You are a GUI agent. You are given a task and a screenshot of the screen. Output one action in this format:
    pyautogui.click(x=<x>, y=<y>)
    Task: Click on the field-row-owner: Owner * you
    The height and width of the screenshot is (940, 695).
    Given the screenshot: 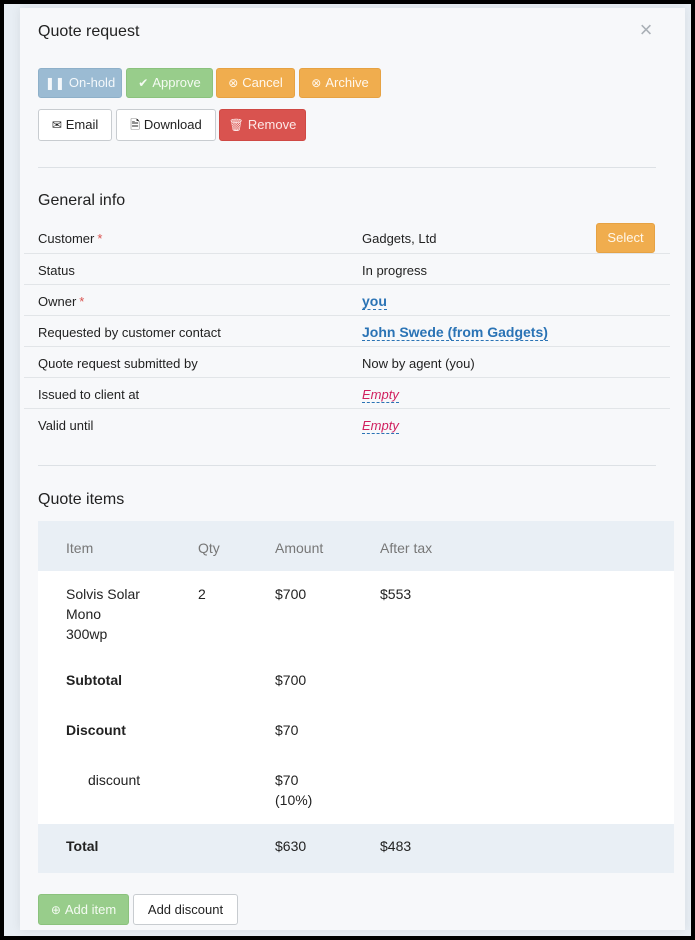 What is the action you would take?
    pyautogui.click(x=347, y=300)
    